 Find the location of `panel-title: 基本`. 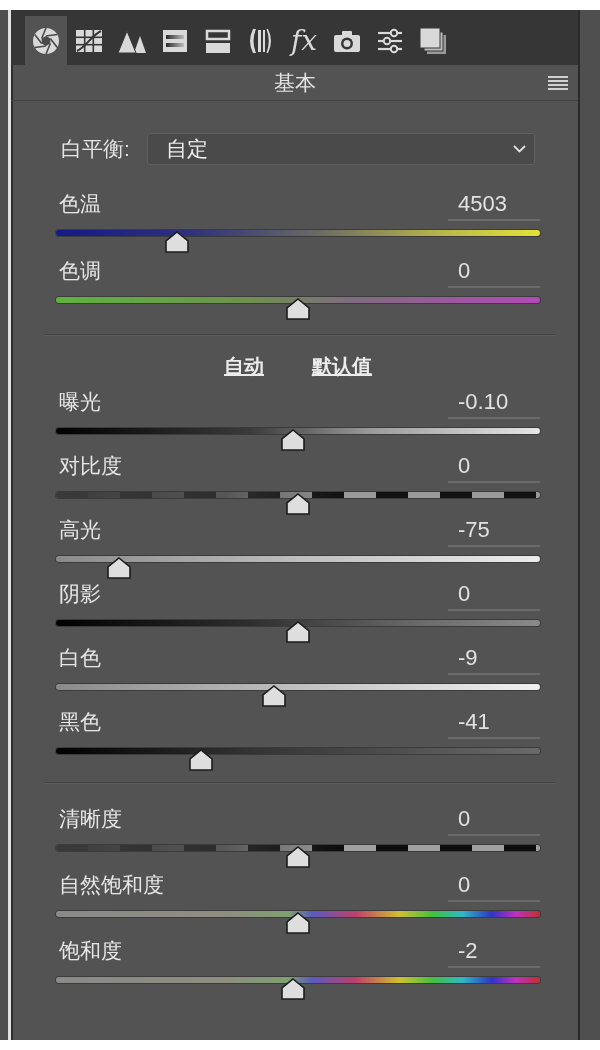

panel-title: 基本 is located at coordinates (294, 82).